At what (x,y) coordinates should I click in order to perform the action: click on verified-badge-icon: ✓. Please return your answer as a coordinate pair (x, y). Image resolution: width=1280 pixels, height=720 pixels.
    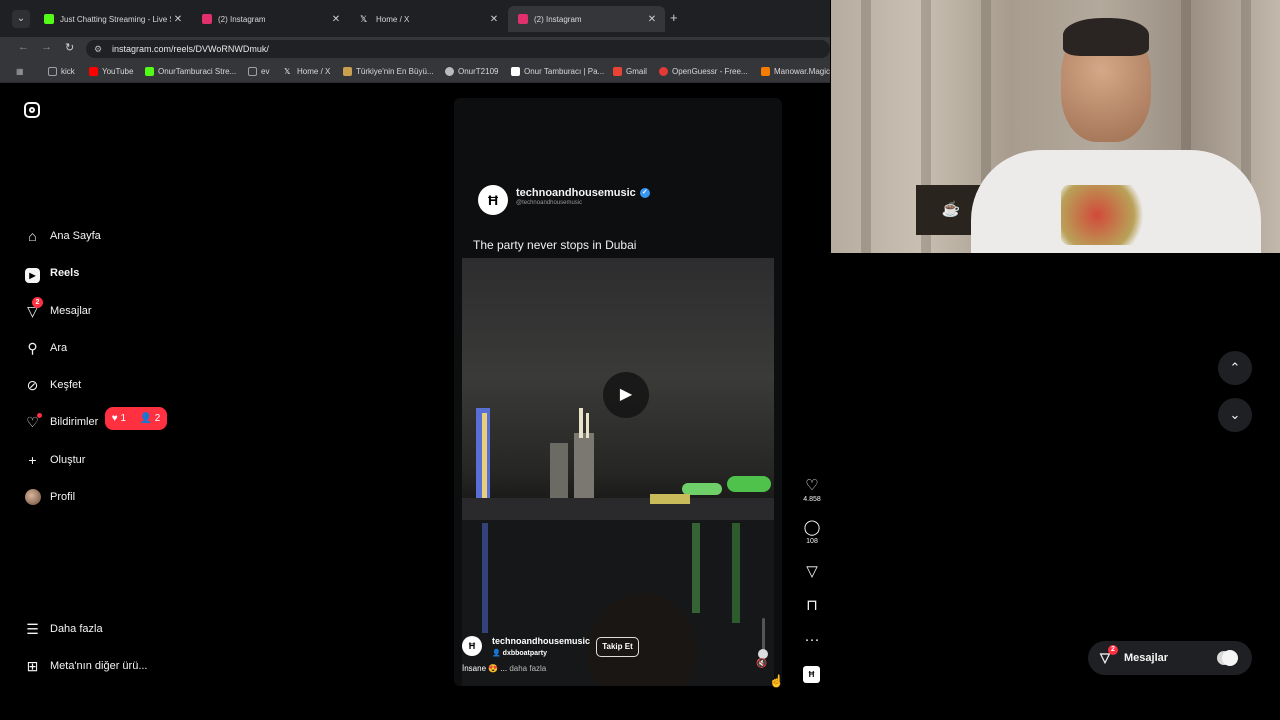
    Looking at the image, I should click on (644, 193).